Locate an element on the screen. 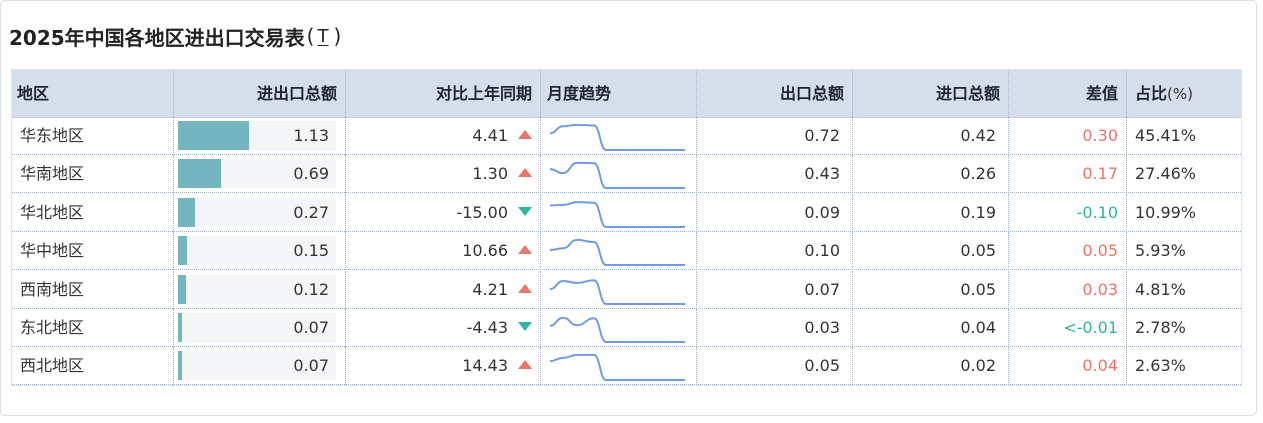  cell-region: 华东地区 is located at coordinates (93, 136).